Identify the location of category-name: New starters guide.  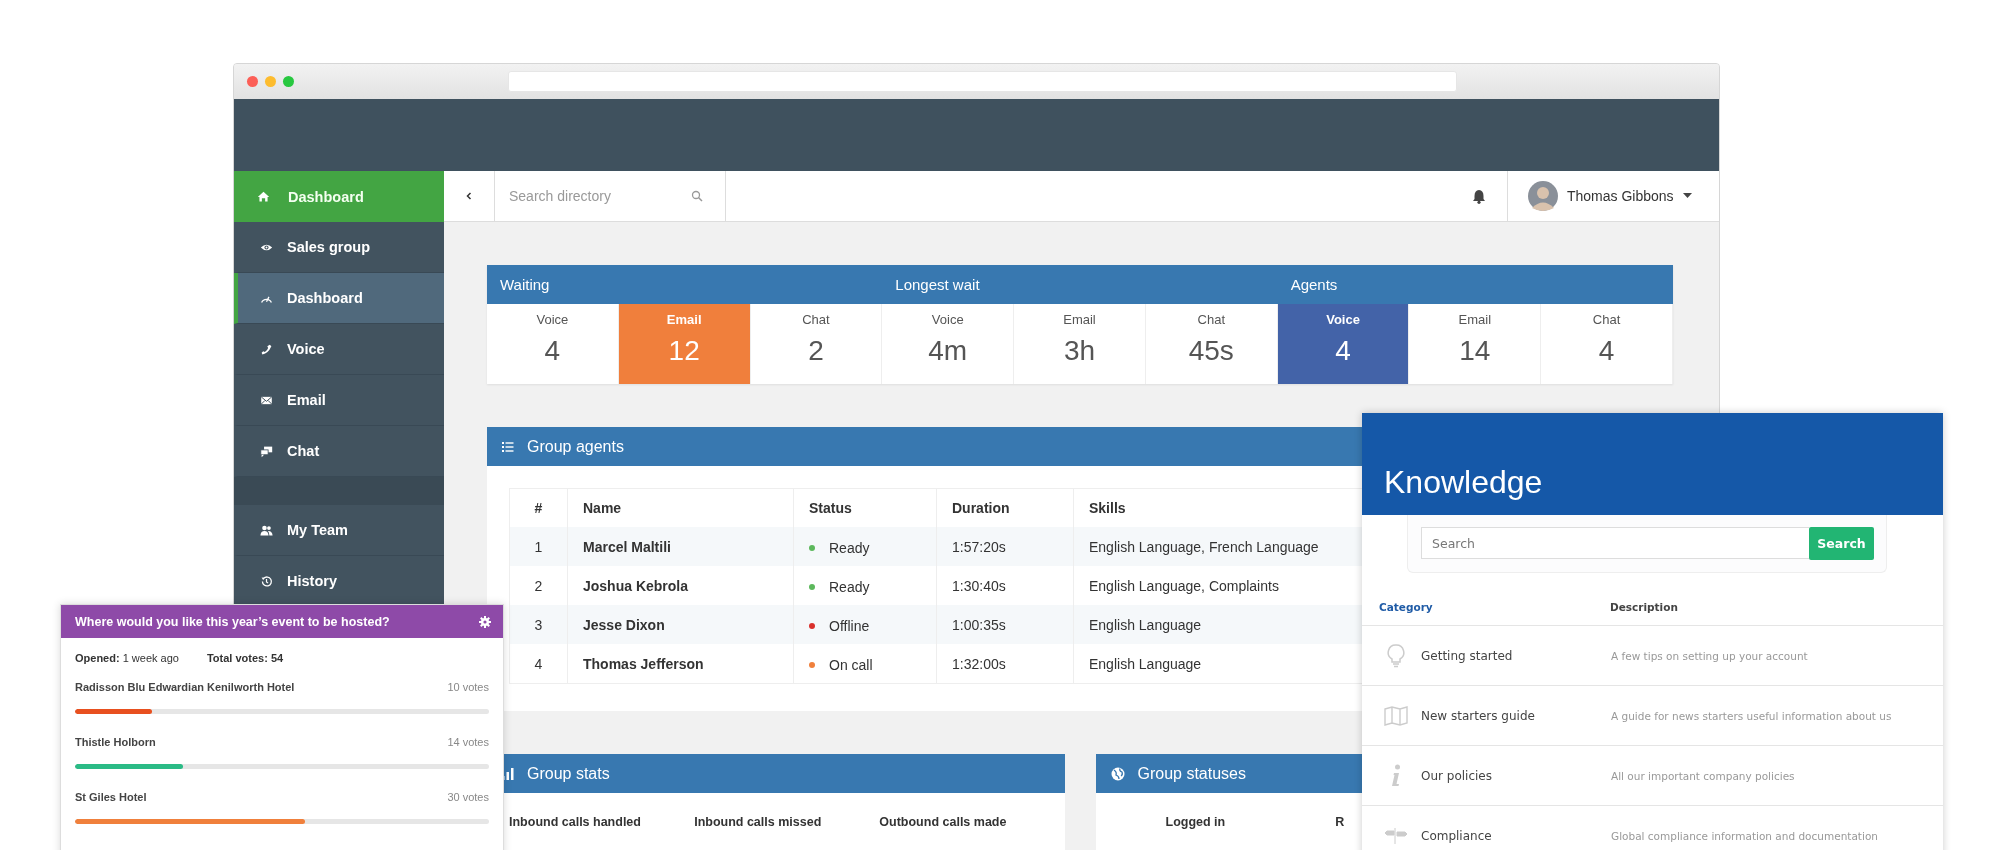
(1478, 715).